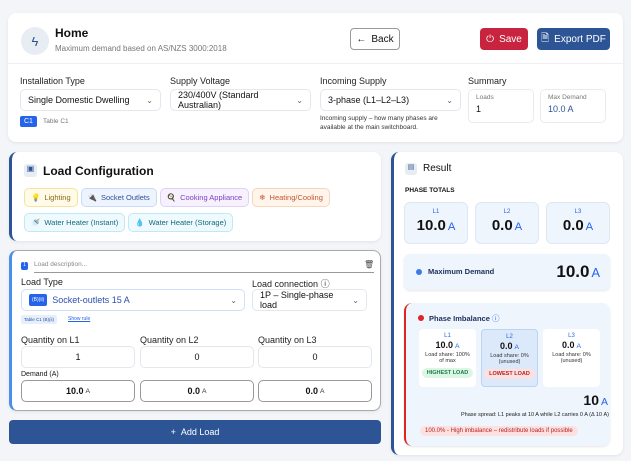 This screenshot has width=631, height=461. Describe the element at coordinates (411, 169) in the screenshot. I see `result-icon: ▤` at that location.